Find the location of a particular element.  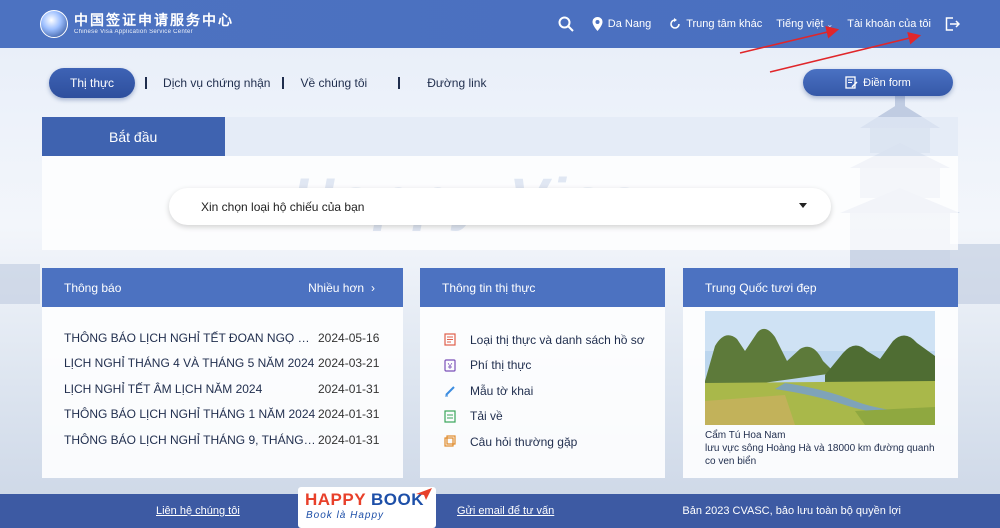

landscape-image is located at coordinates (820, 368).